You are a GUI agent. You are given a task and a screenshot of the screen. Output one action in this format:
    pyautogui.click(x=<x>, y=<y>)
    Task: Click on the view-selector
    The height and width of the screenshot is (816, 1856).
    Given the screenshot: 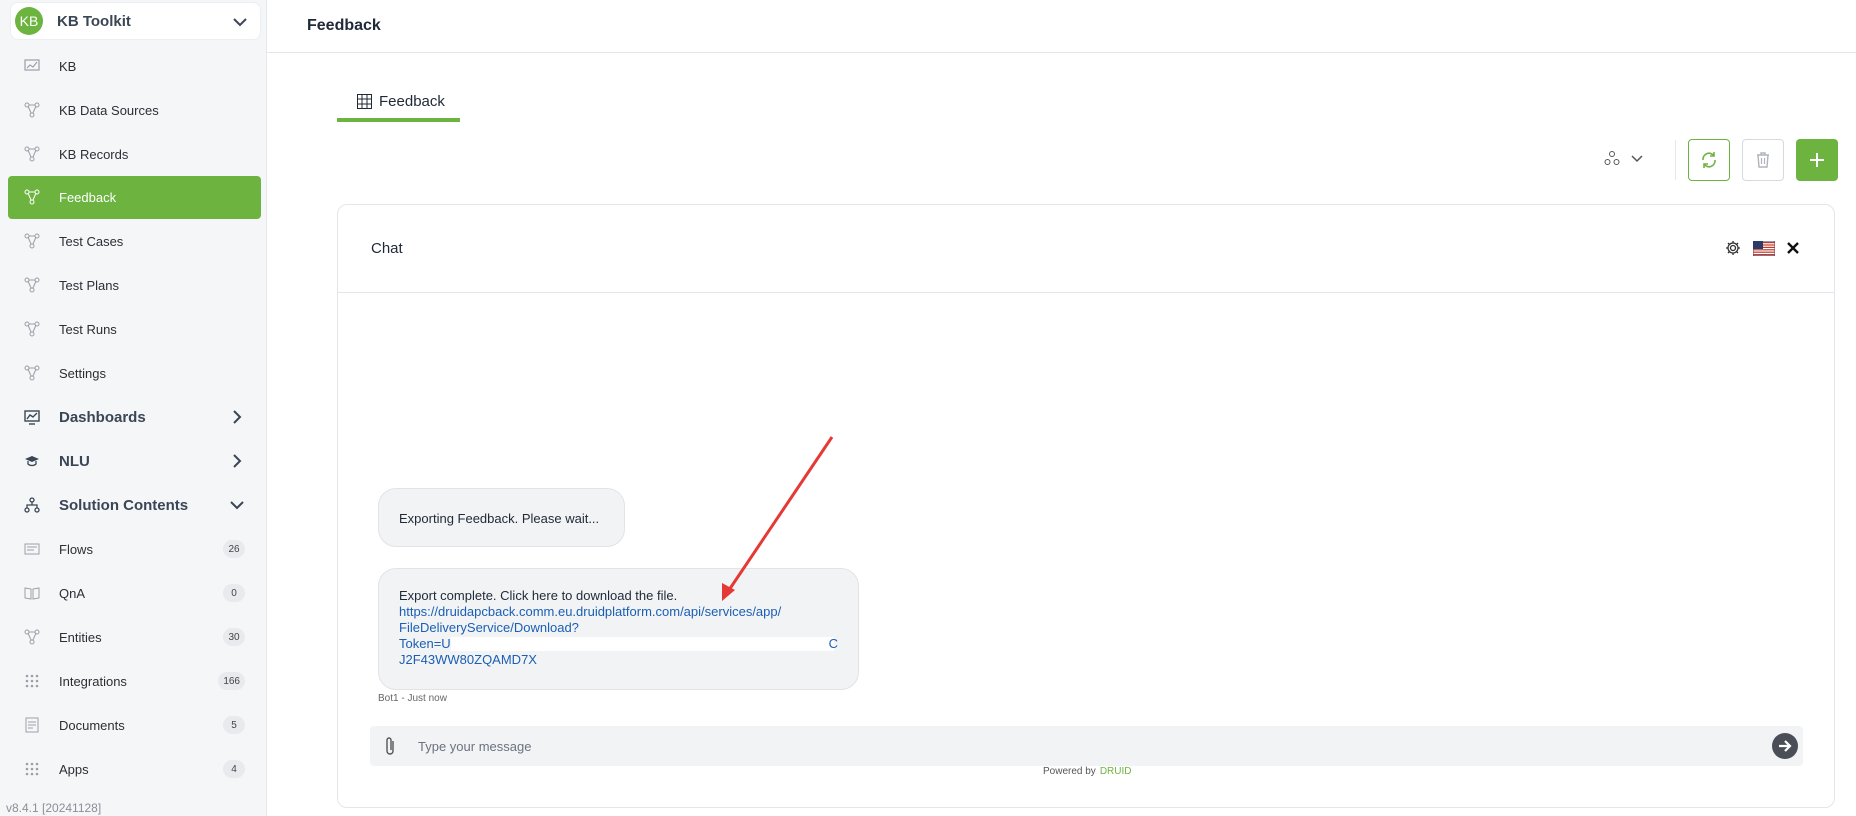 What is the action you would take?
    pyautogui.click(x=1629, y=158)
    